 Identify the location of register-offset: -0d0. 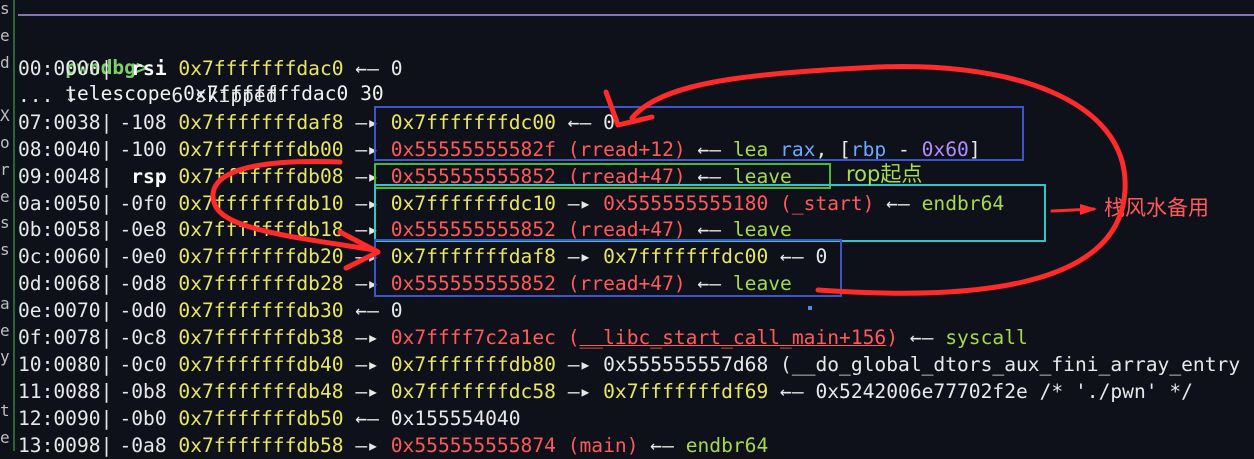
(143, 311).